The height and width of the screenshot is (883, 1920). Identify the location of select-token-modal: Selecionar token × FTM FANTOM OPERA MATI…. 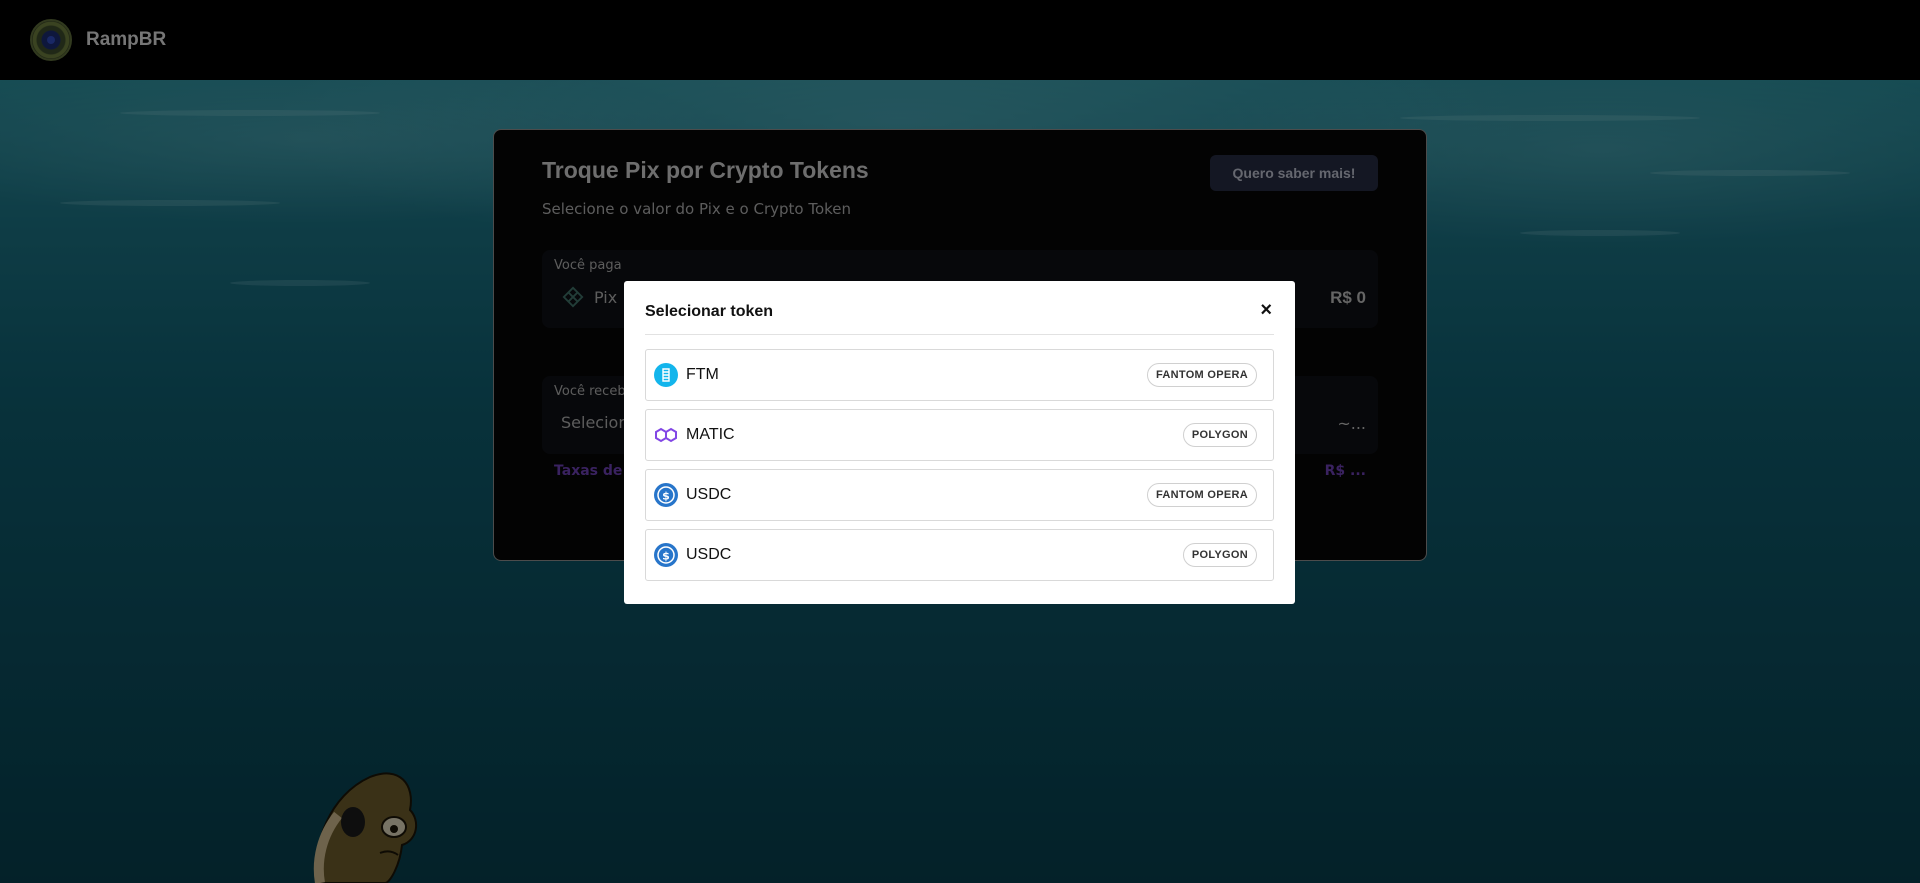
(959, 442).